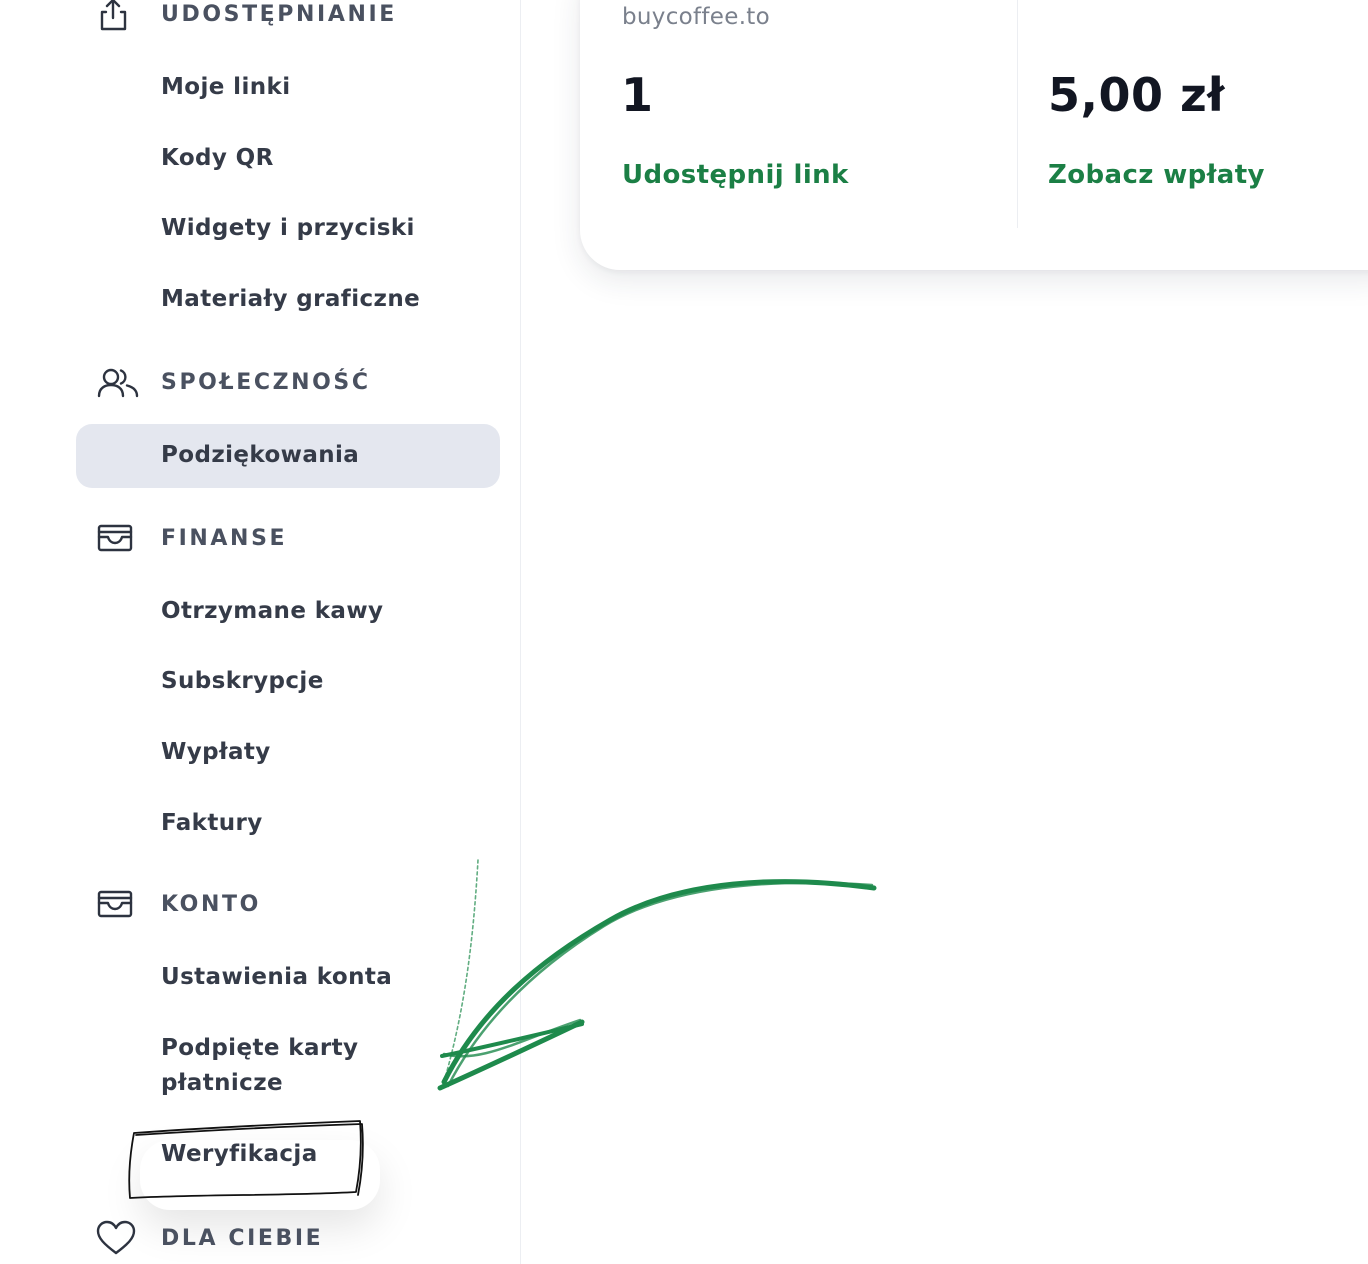 Image resolution: width=1368 pixels, height=1264 pixels. I want to click on view-payments-link: Zobacz wpłaty, so click(1156, 175).